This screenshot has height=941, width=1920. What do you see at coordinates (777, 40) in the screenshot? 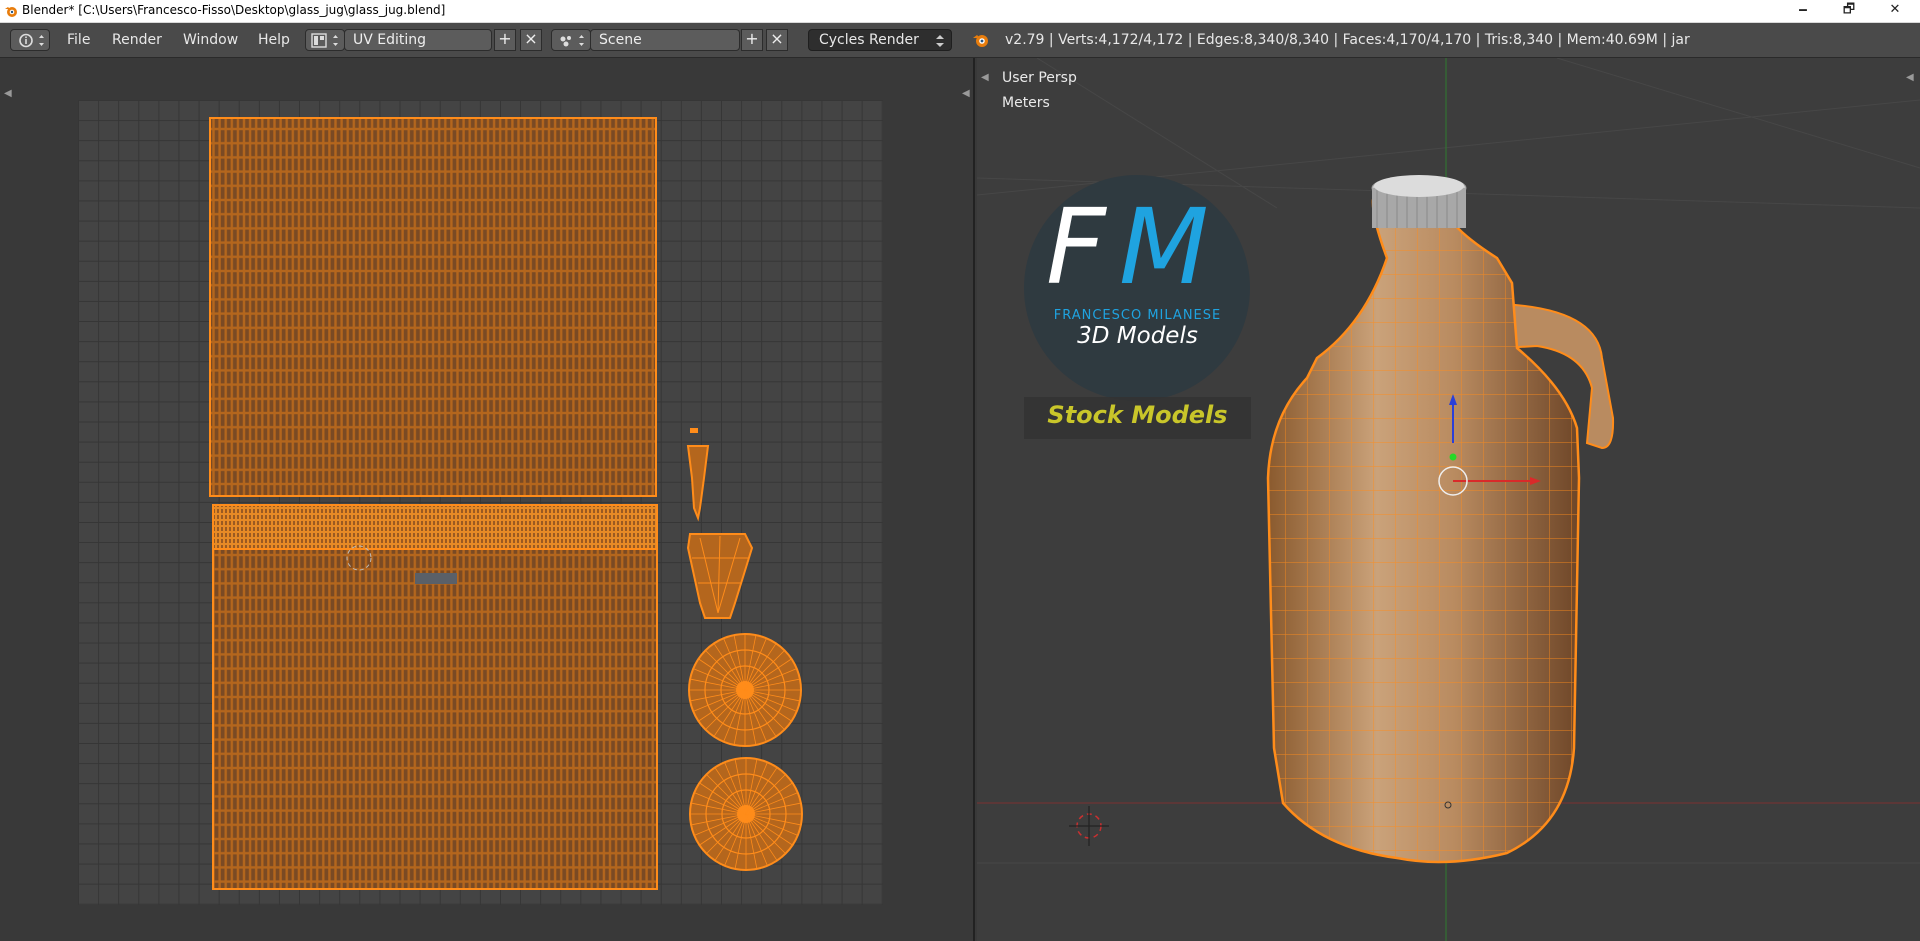
I see `remove-scene-button: ×` at bounding box center [777, 40].